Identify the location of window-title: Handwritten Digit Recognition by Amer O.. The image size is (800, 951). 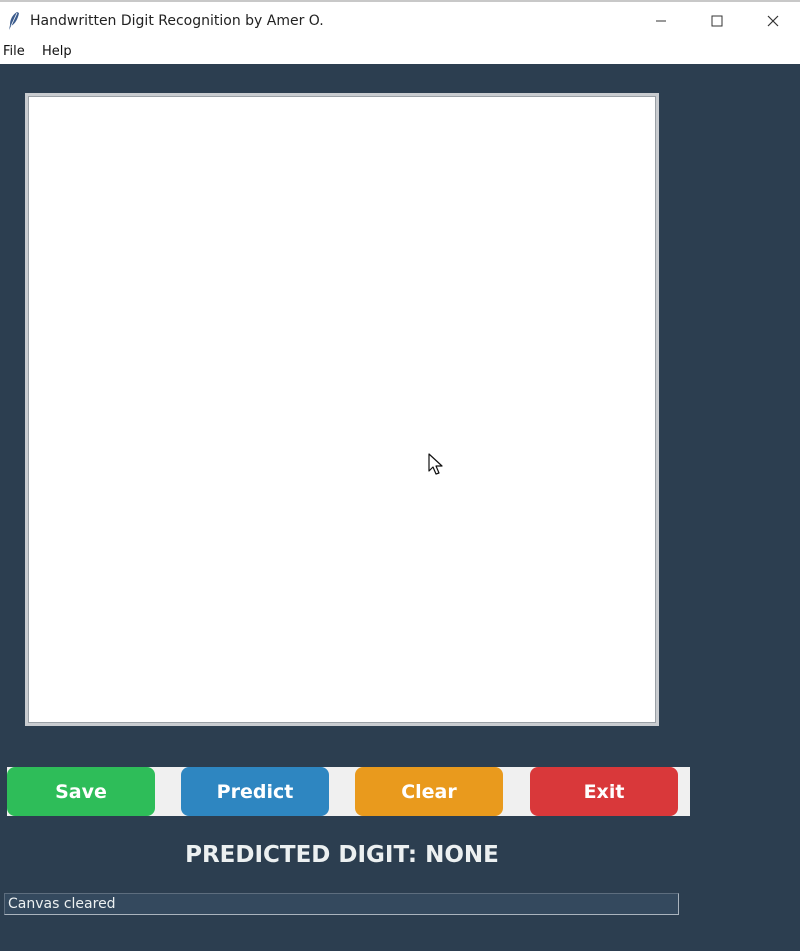
(177, 21).